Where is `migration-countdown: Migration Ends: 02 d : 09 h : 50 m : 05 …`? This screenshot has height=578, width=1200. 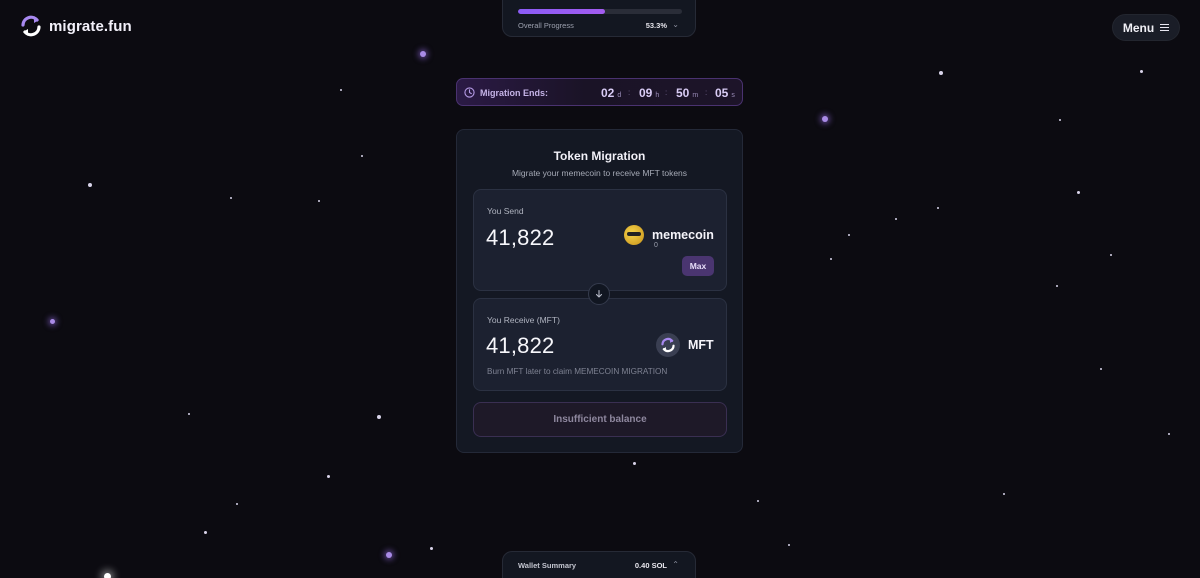 migration-countdown: Migration Ends: 02 d : 09 h : 50 m : 05 … is located at coordinates (599, 92).